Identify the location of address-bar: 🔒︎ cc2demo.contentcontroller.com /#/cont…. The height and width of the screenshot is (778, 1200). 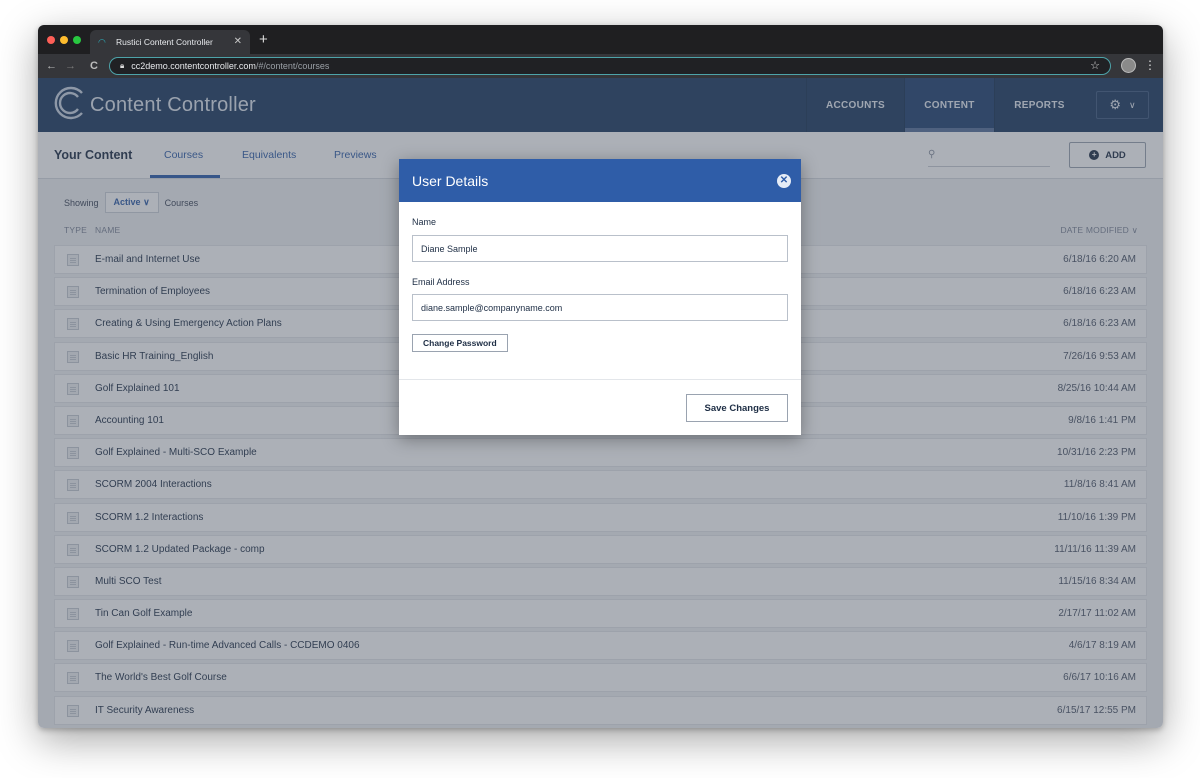
(610, 66).